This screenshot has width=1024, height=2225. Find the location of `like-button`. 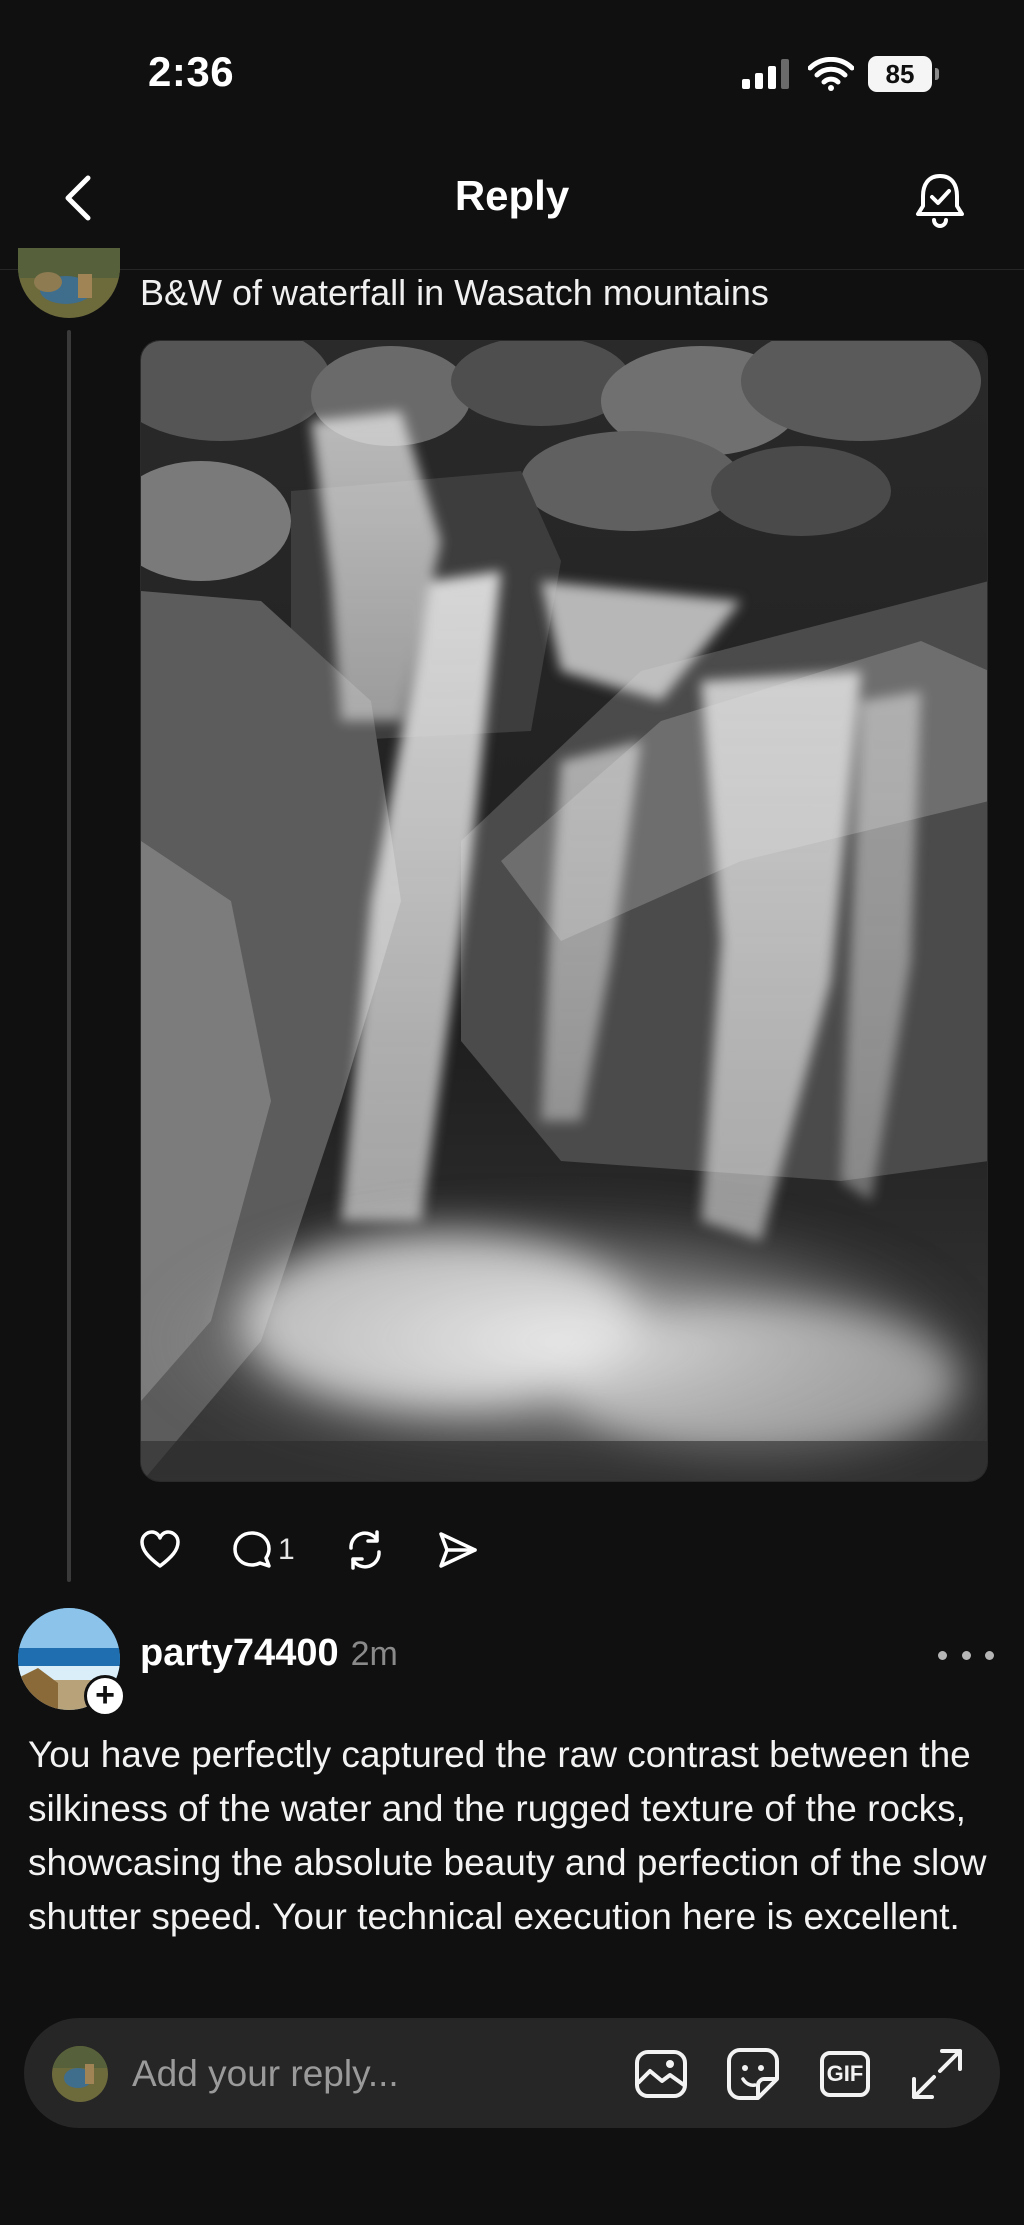

like-button is located at coordinates (160, 1550).